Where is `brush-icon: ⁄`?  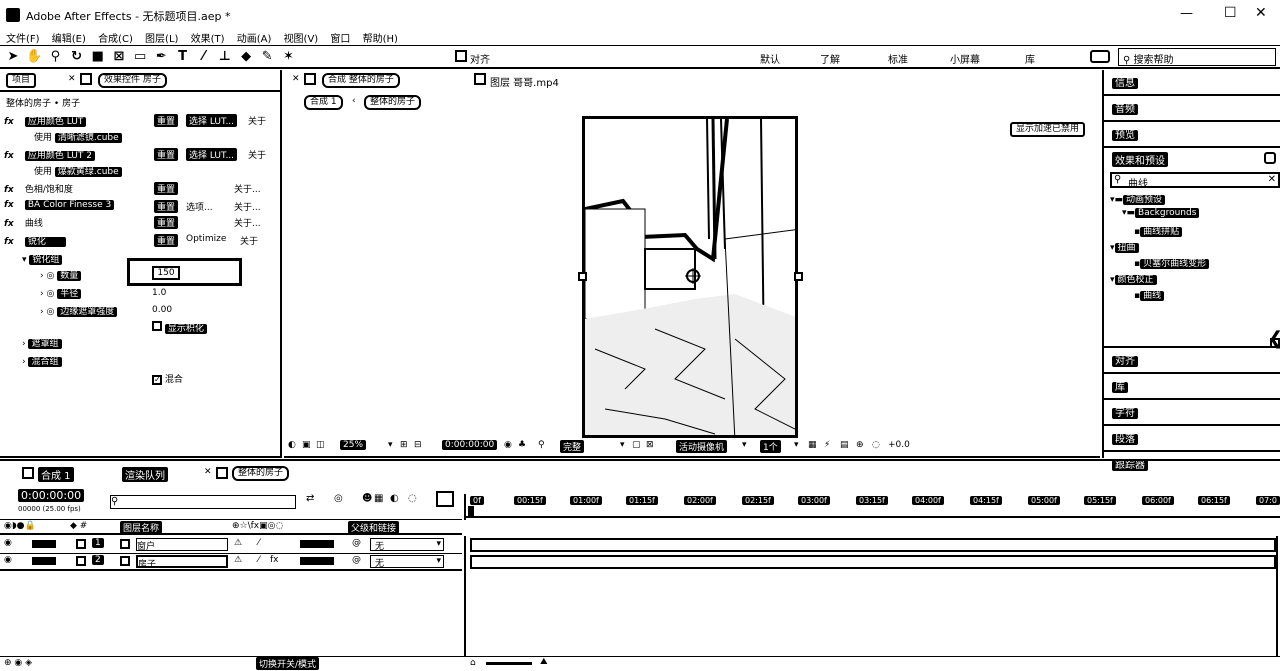 brush-icon: ⁄ is located at coordinates (204, 57).